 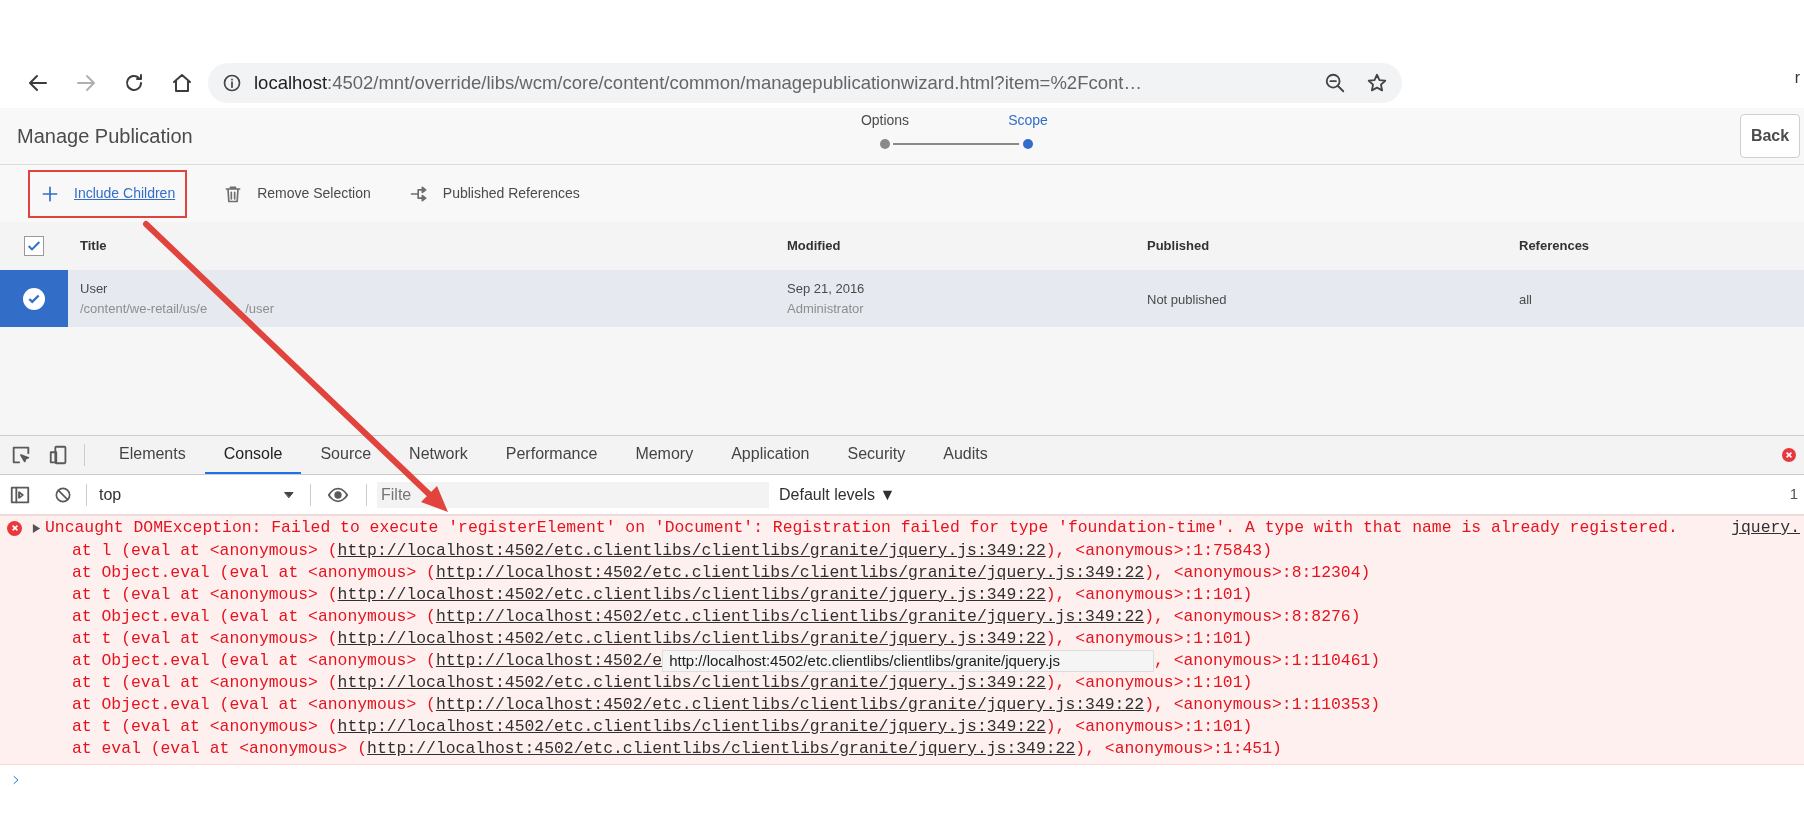 I want to click on info-icon, so click(x=232, y=83).